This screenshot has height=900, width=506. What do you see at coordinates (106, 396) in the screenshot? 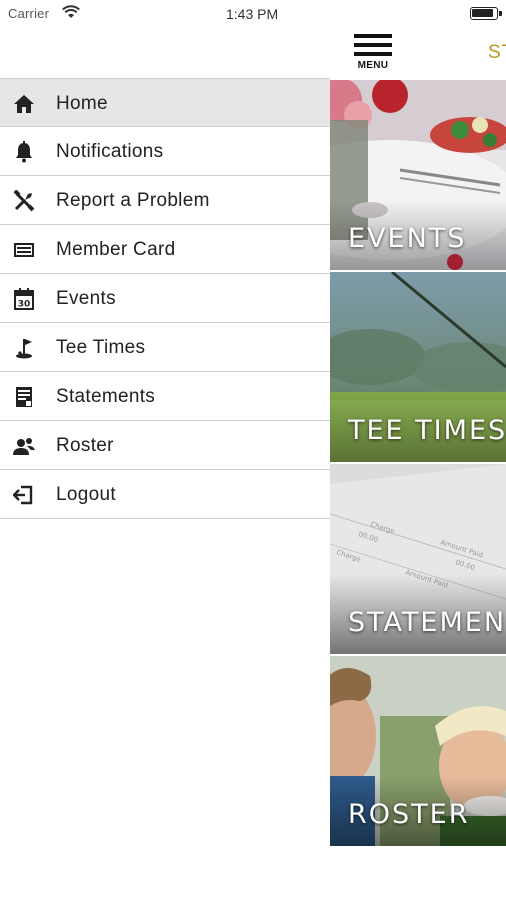
I see `drawer-item-label: Statements` at bounding box center [106, 396].